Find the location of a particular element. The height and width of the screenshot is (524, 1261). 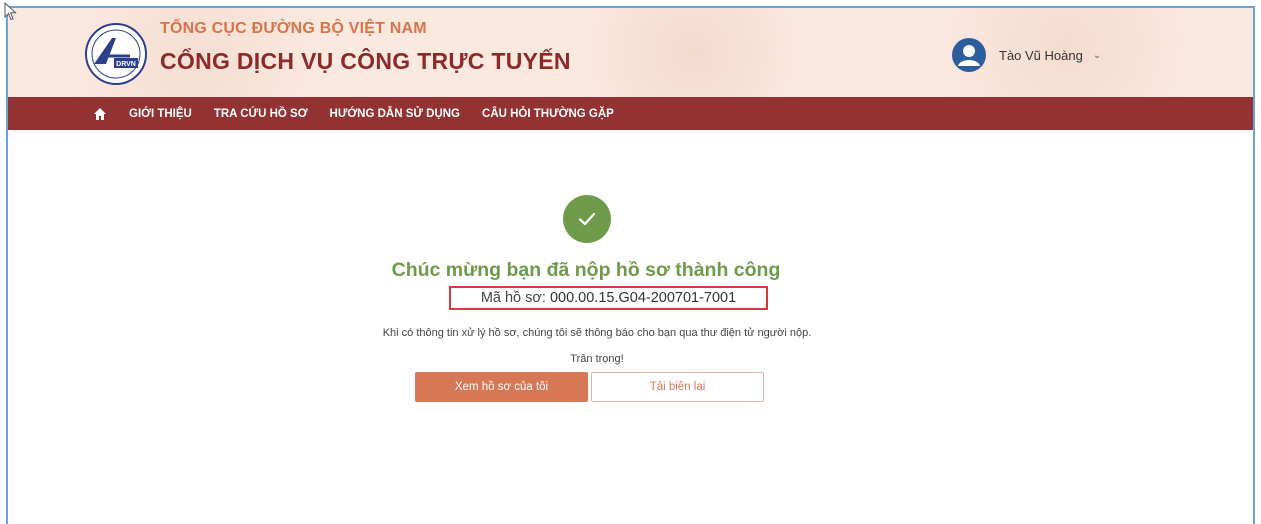

download-receipt-button: Tải biên lai is located at coordinates (677, 387).